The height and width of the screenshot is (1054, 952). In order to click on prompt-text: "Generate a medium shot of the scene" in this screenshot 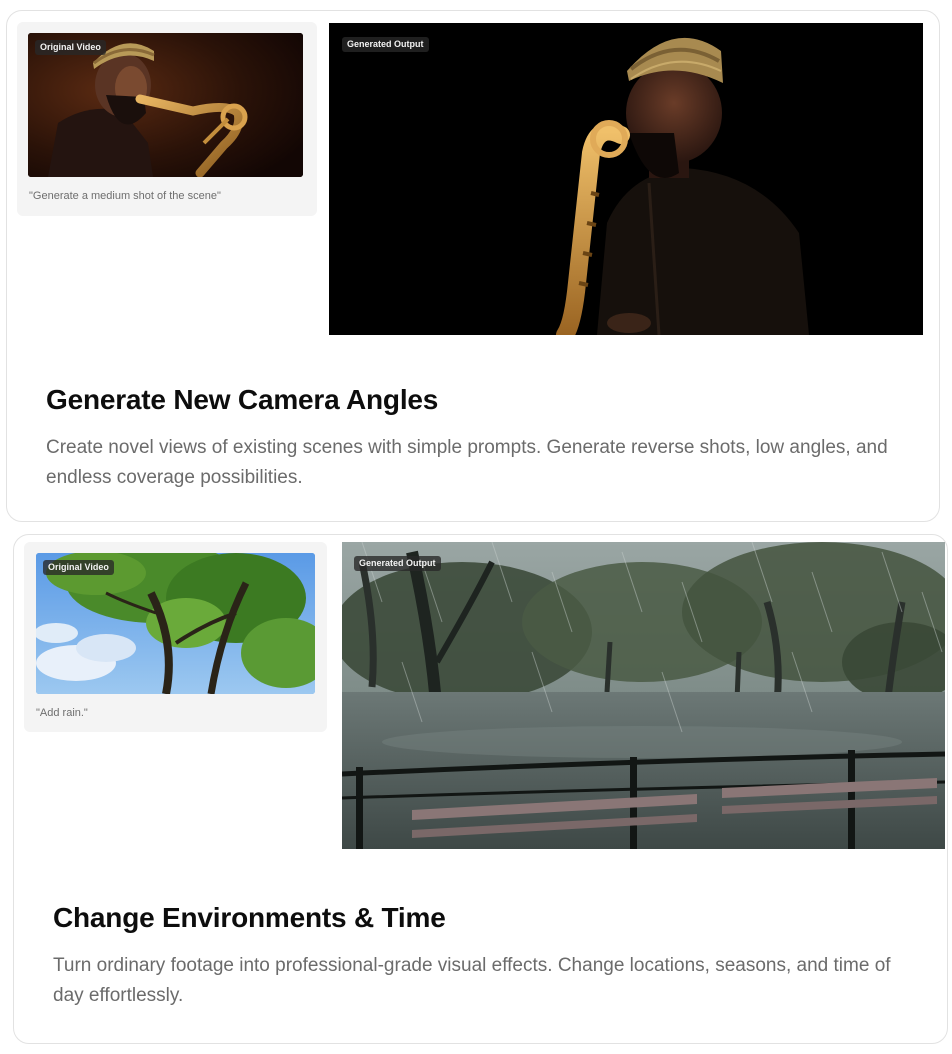, I will do `click(125, 196)`.